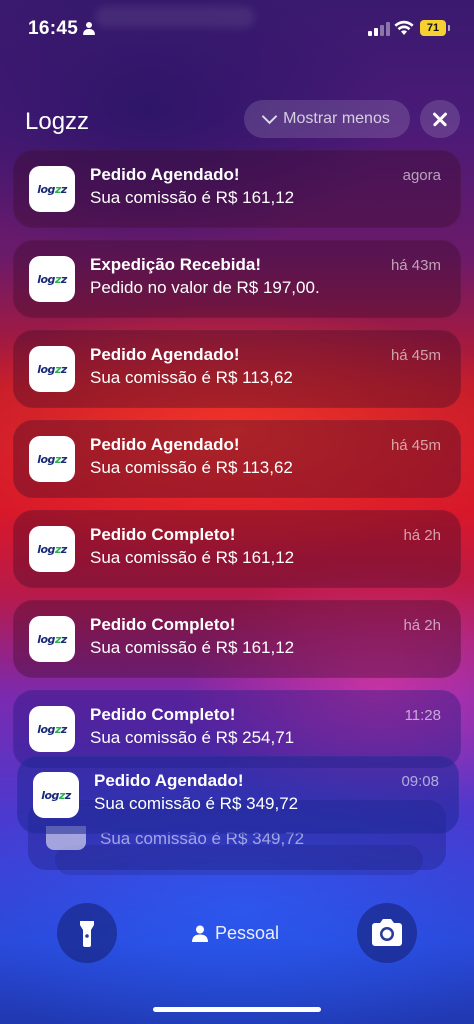 The width and height of the screenshot is (474, 1024). What do you see at coordinates (433, 28) in the screenshot?
I see `battery-icon: 71` at bounding box center [433, 28].